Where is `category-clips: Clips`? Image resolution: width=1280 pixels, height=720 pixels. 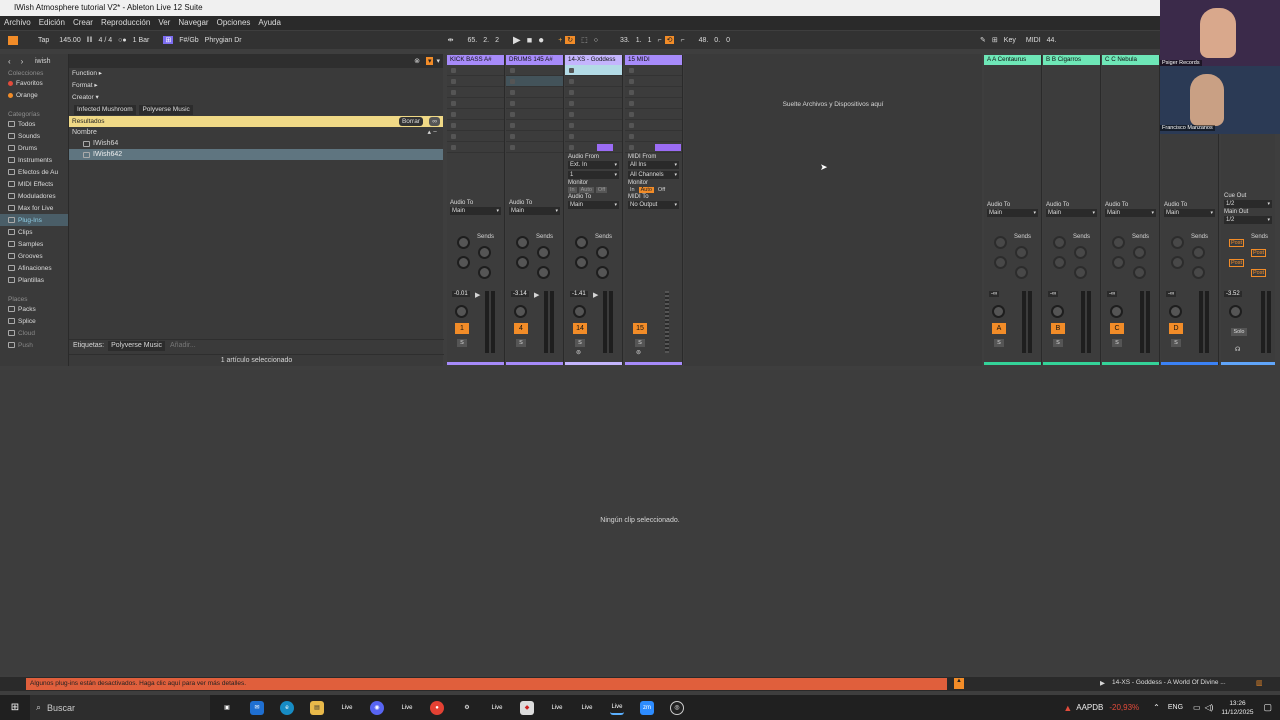
category-clips: Clips is located at coordinates (34, 232).